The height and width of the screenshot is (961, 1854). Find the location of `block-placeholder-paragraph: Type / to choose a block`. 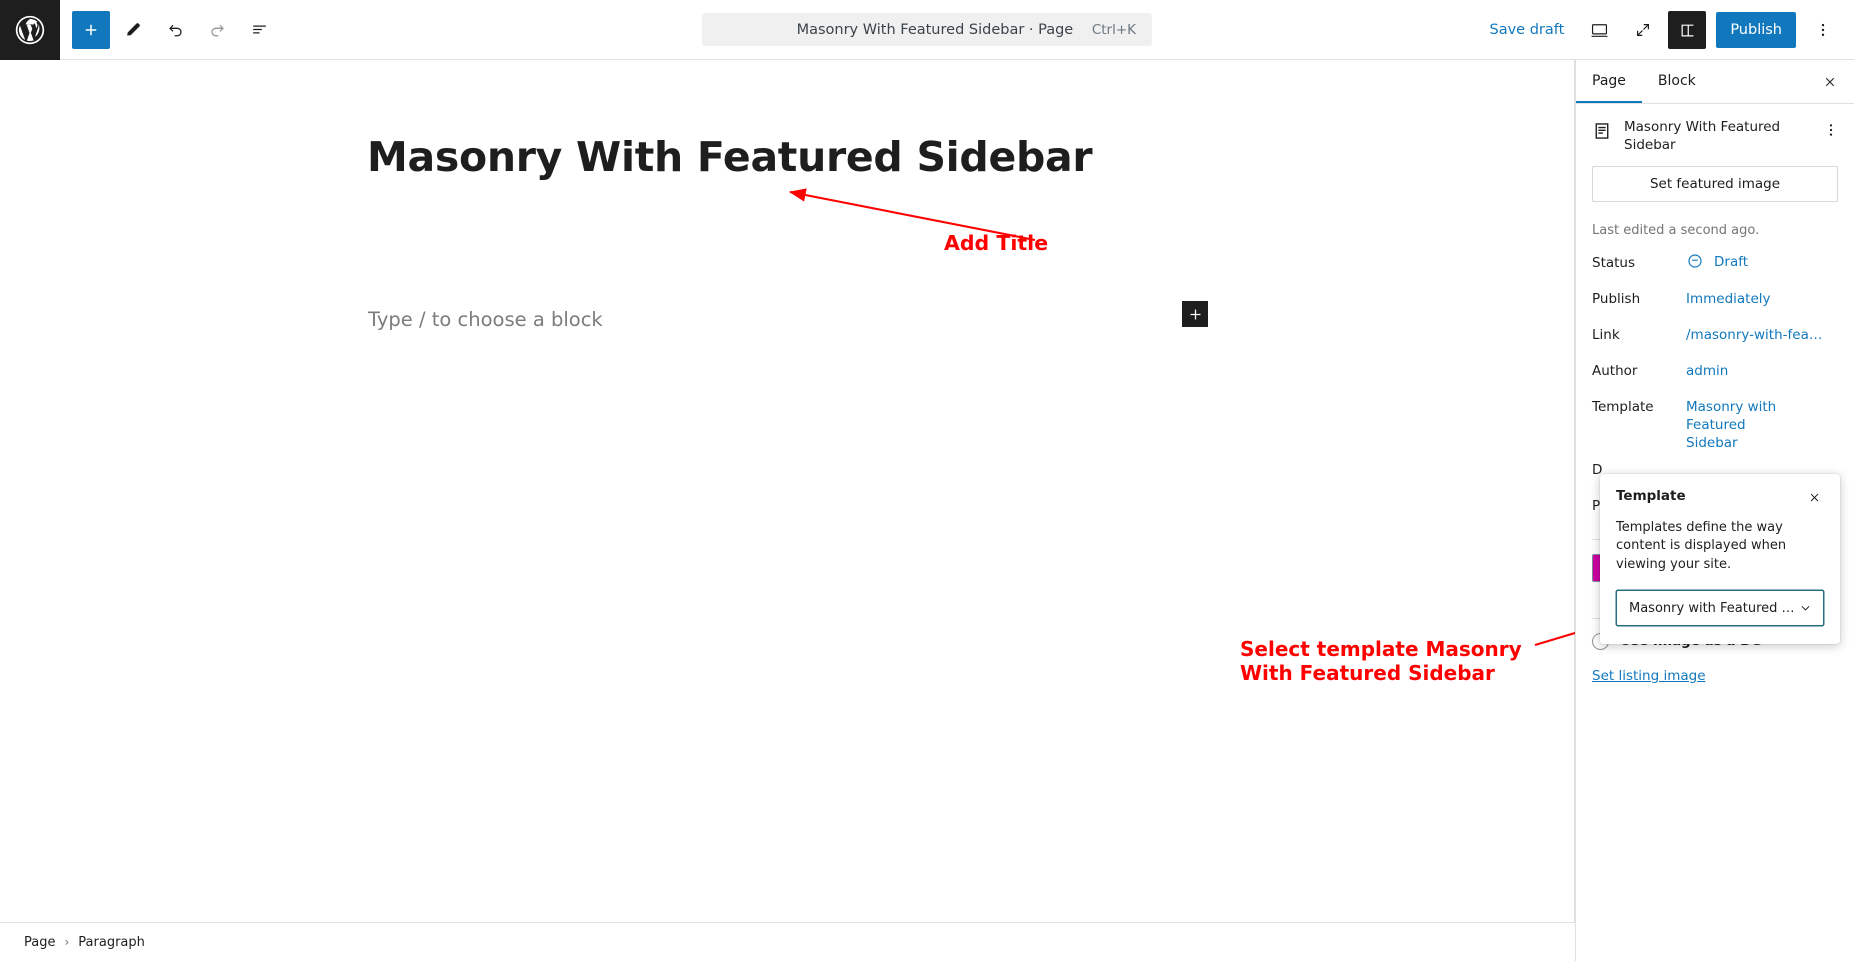

block-placeholder-paragraph: Type / to choose a block is located at coordinates (485, 319).